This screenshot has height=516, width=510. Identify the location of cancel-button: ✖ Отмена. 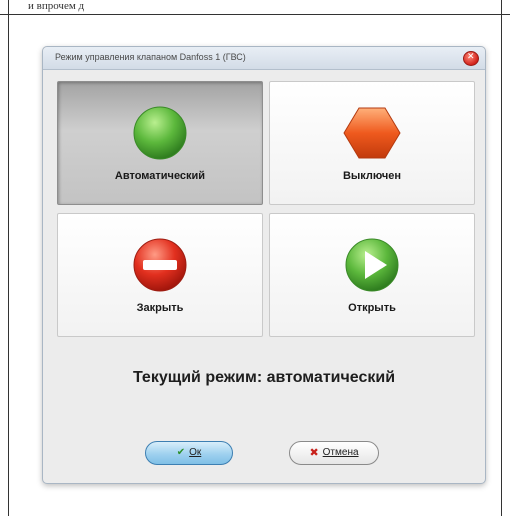
(334, 453).